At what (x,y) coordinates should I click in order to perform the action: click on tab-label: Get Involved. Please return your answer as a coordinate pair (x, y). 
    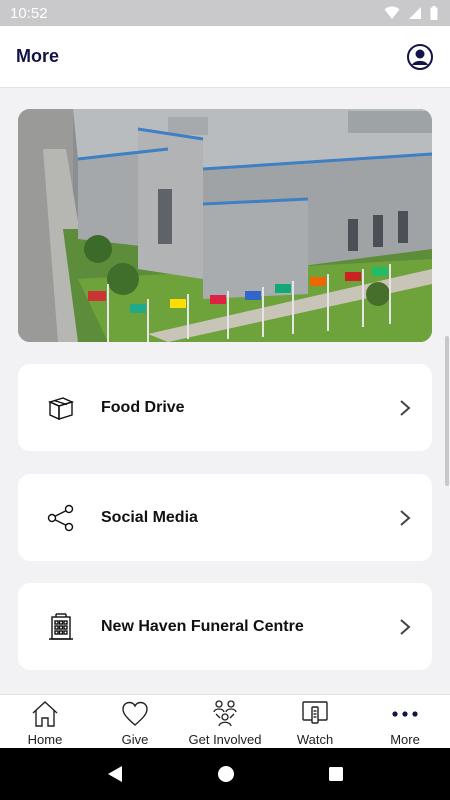
    Looking at the image, I should click on (225, 739).